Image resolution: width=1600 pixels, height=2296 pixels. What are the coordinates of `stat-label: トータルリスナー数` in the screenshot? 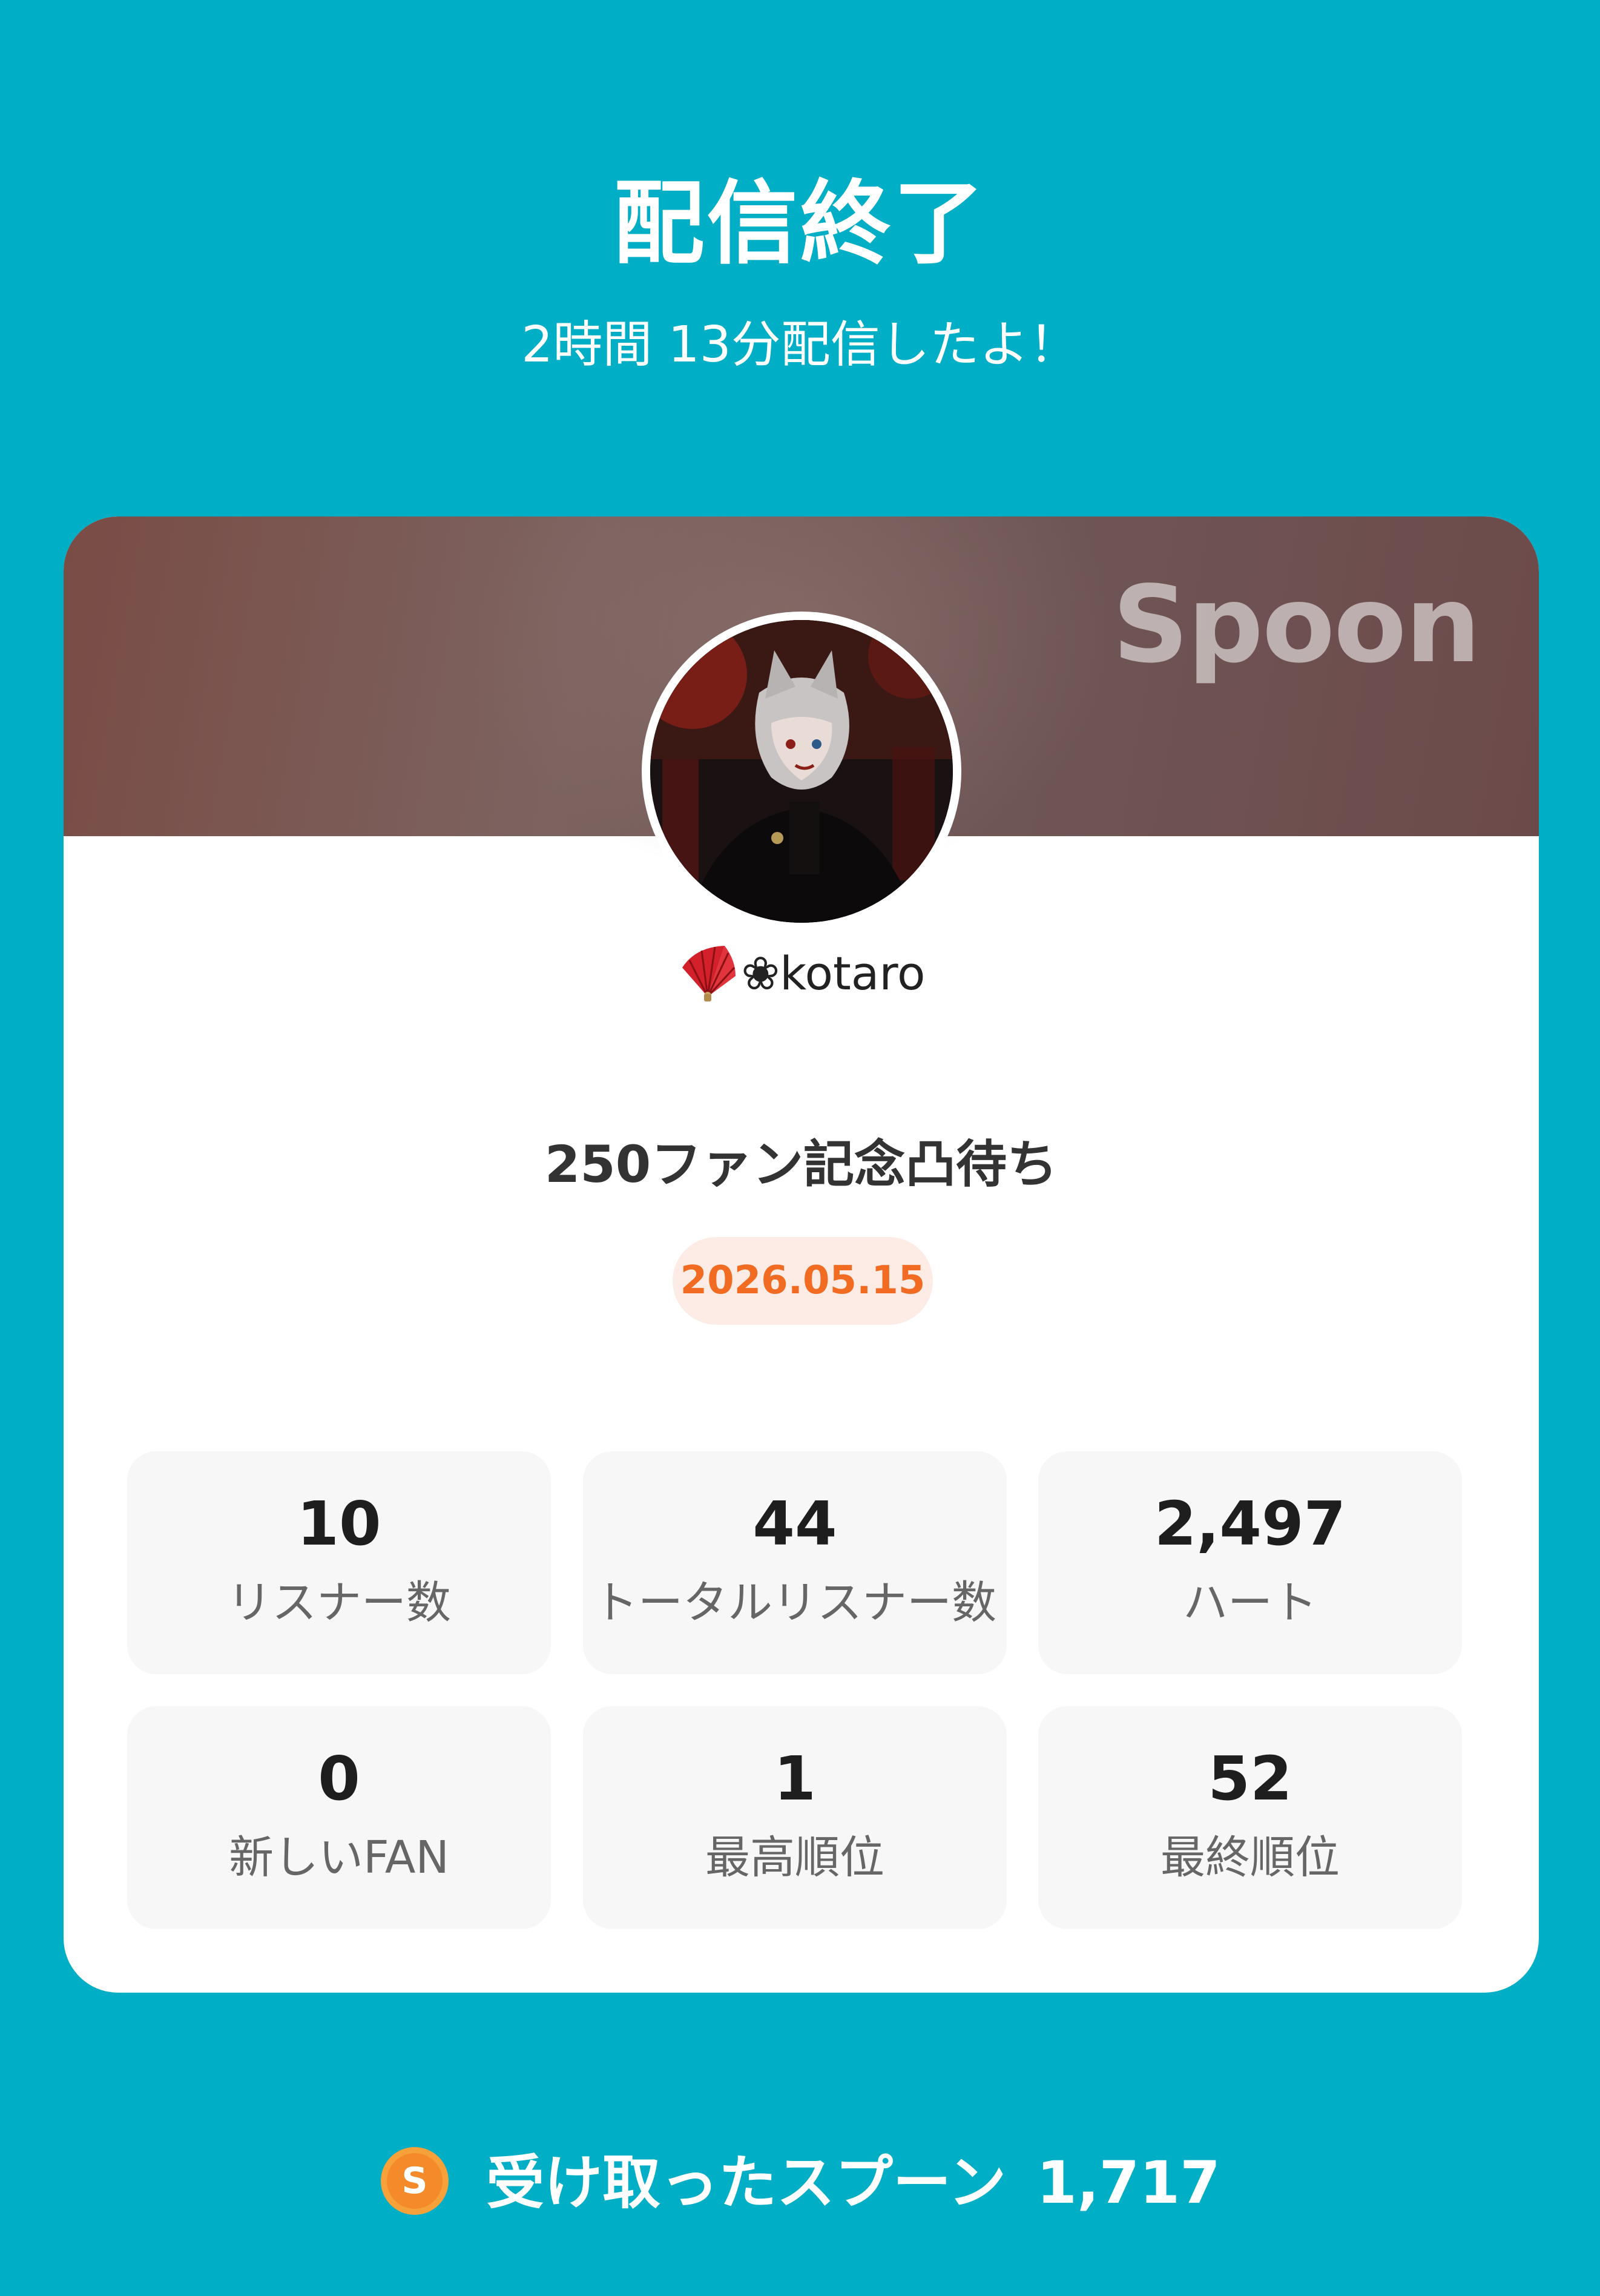 It's located at (794, 1603).